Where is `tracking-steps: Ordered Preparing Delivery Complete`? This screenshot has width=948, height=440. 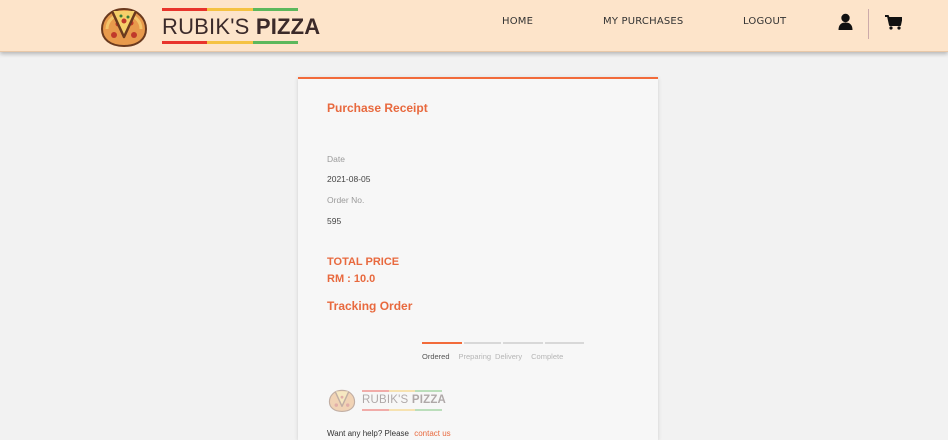 tracking-steps: Ordered Preparing Delivery Complete is located at coordinates (497, 356).